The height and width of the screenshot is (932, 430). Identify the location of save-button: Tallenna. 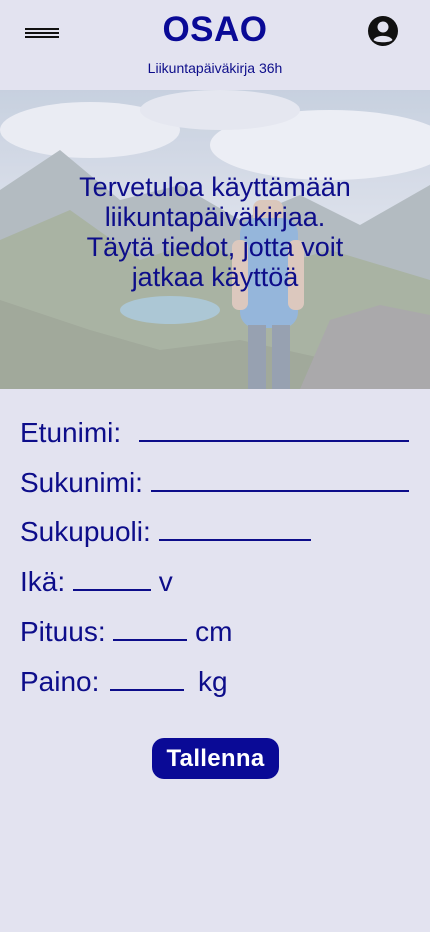
(215, 758).